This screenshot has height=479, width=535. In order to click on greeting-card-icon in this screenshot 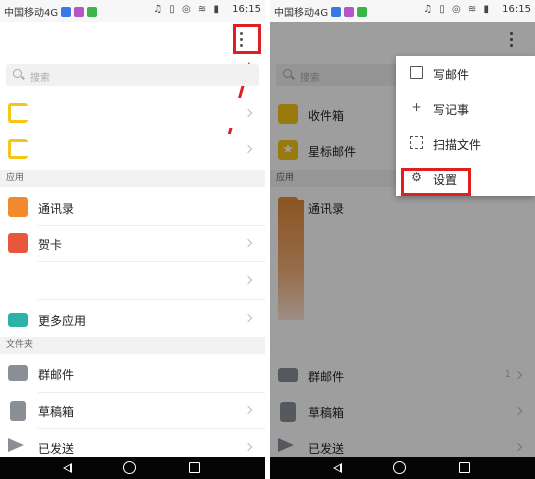, I will do `click(18, 243)`.